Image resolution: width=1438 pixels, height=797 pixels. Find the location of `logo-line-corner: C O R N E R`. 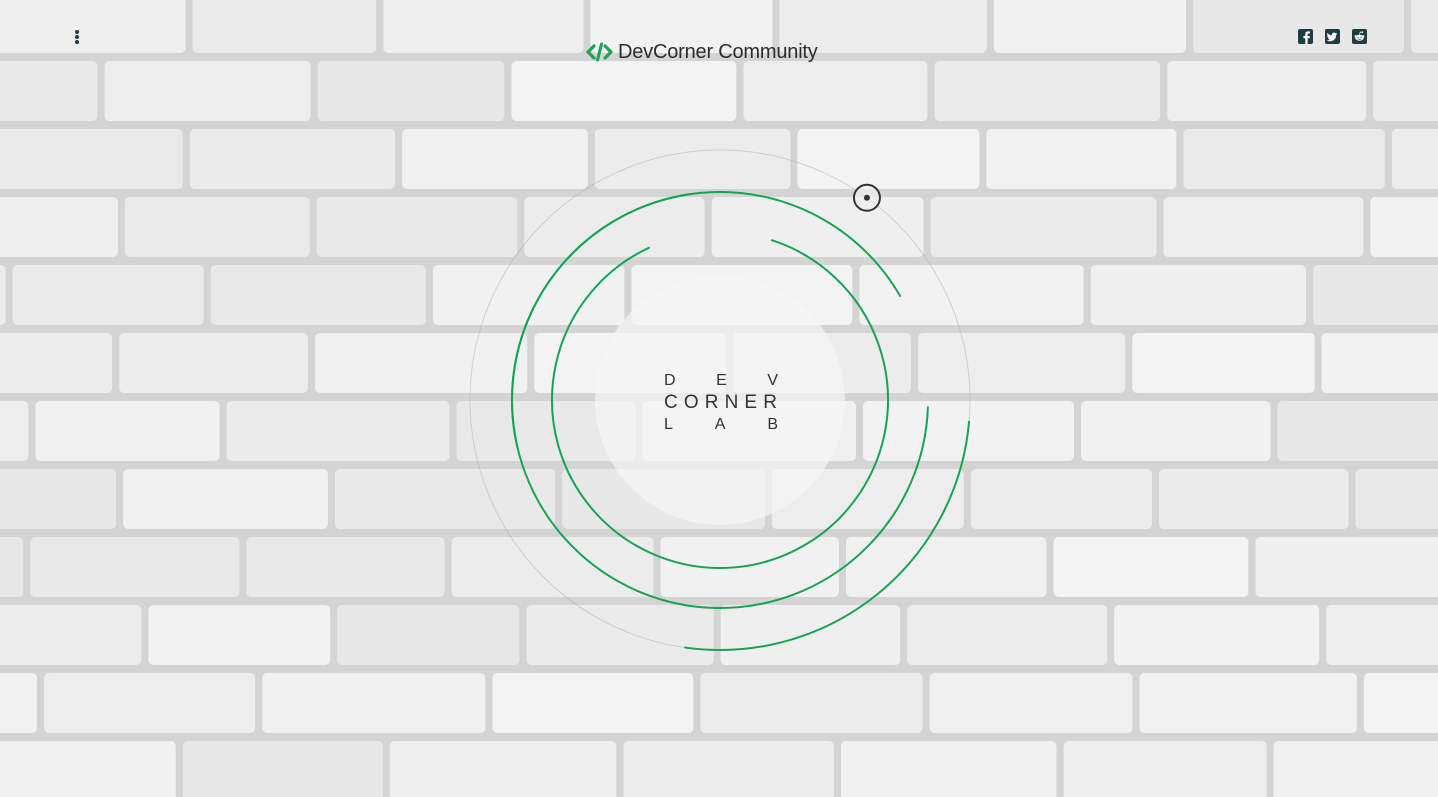

logo-line-corner: C O R N E R is located at coordinates (721, 403).